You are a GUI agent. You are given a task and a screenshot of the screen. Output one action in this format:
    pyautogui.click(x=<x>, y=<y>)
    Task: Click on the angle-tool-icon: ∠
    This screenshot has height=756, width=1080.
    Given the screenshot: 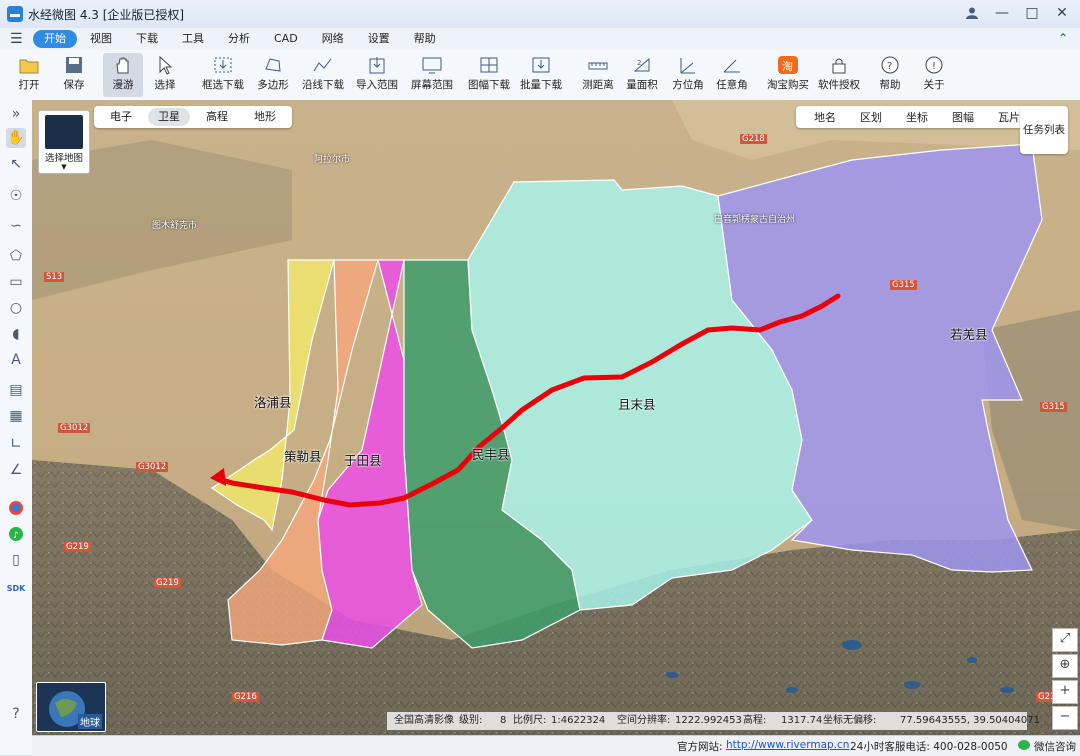 What is the action you would take?
    pyautogui.click(x=16, y=470)
    